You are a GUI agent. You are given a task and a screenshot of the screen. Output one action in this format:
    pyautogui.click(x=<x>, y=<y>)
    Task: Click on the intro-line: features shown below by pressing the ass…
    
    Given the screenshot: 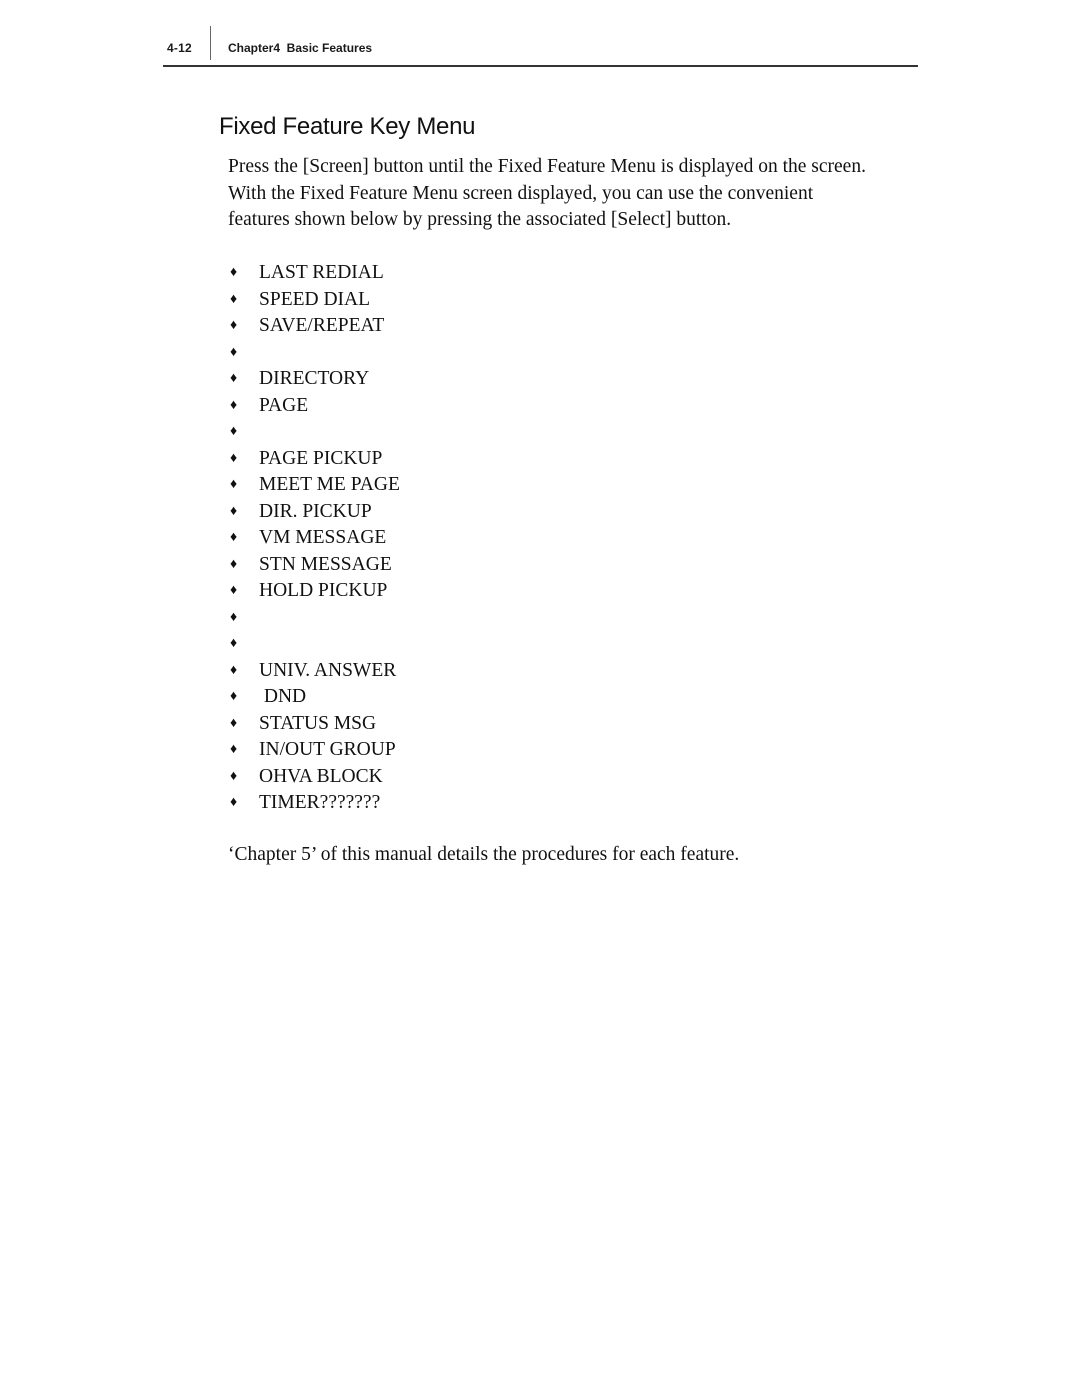 What is the action you would take?
    pyautogui.click(x=480, y=219)
    